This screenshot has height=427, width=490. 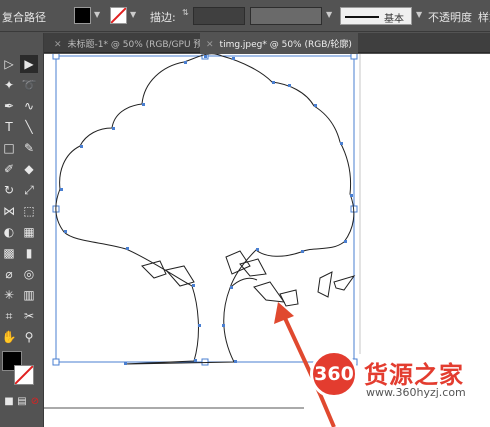 I want to click on stroke-weight-label: 描边:, so click(x=163, y=17).